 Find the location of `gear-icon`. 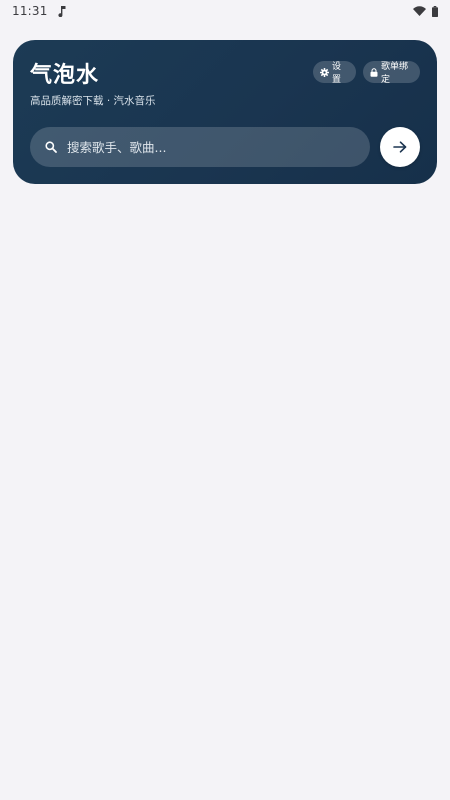

gear-icon is located at coordinates (324, 72).